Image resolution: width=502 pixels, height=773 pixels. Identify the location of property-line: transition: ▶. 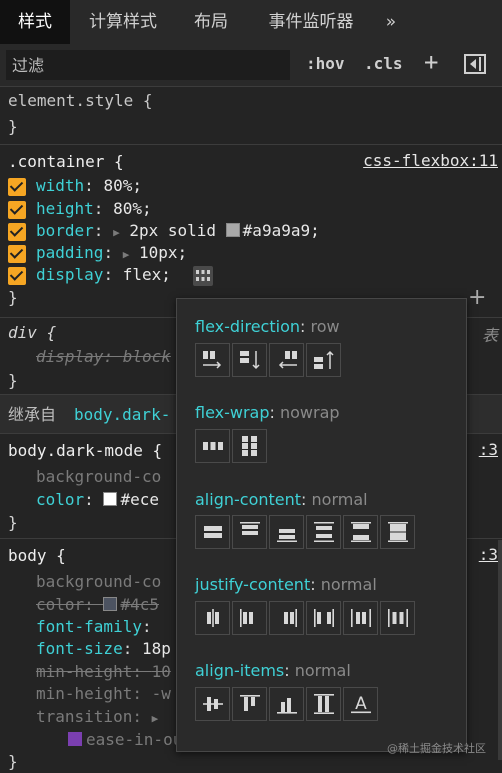
(97, 718).